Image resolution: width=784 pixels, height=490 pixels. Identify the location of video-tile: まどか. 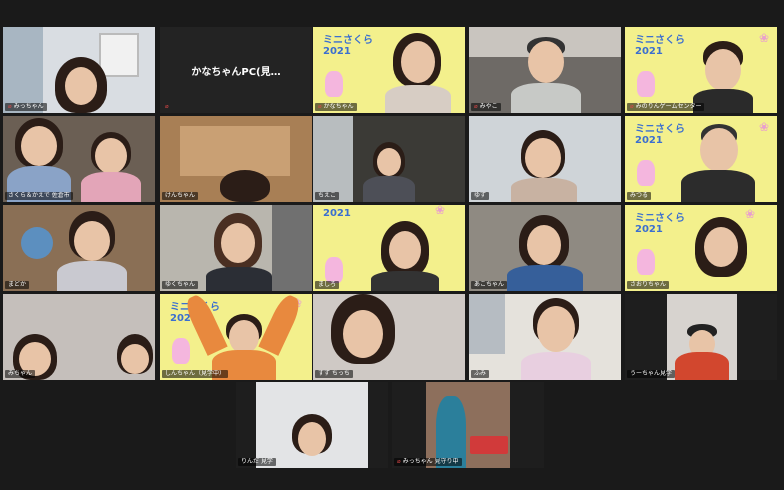
(79, 248).